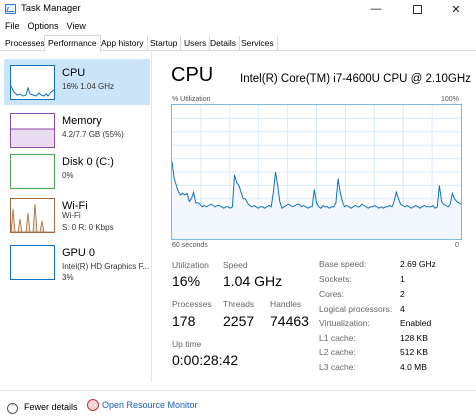 This screenshot has width=476, height=420. Describe the element at coordinates (76, 26) in the screenshot. I see `menu-view: View` at that location.